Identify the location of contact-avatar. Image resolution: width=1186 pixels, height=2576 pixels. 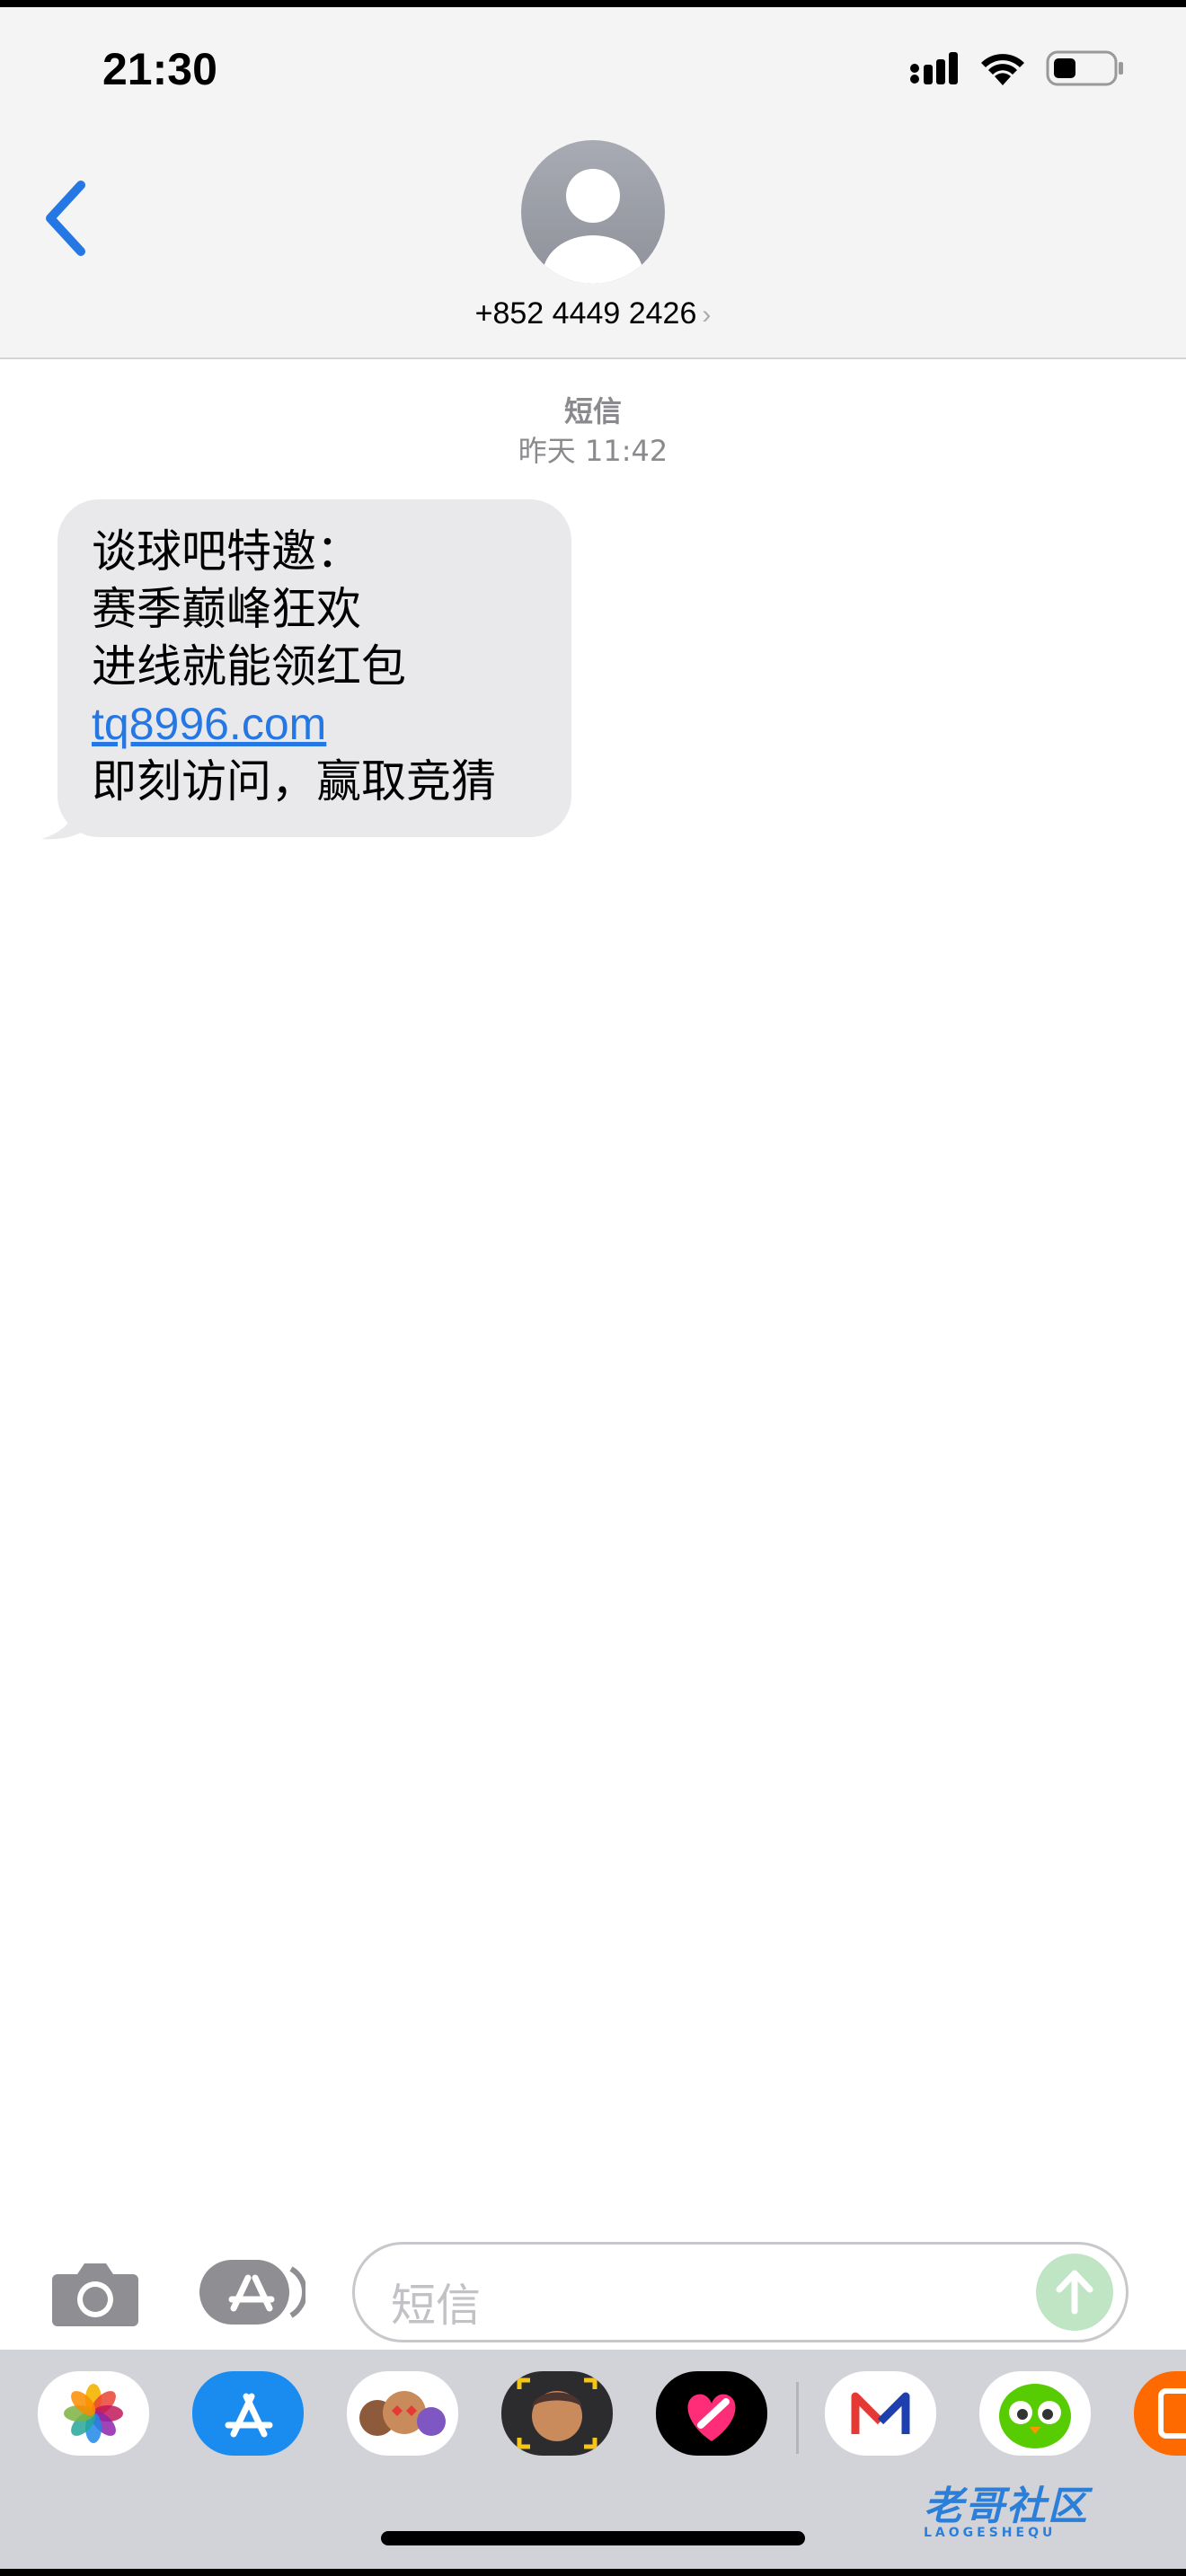
(593, 212).